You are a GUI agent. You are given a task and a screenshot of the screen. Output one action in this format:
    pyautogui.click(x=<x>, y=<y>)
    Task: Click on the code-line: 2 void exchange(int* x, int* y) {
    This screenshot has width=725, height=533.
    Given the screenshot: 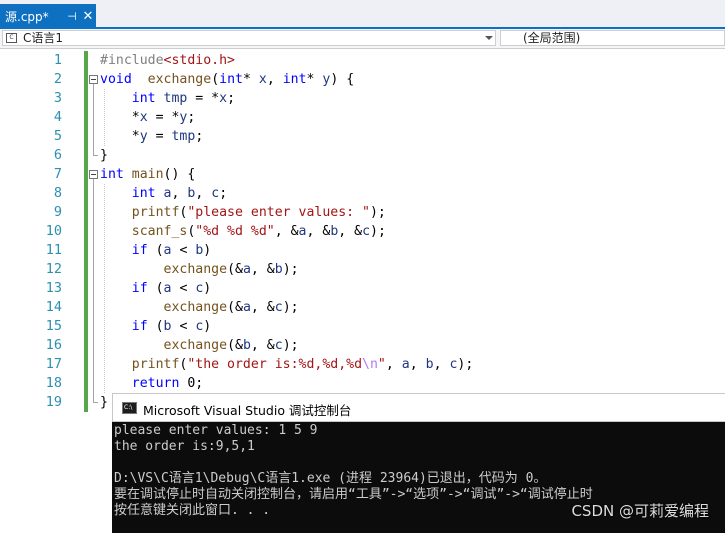 What is the action you would take?
    pyautogui.click(x=362, y=79)
    